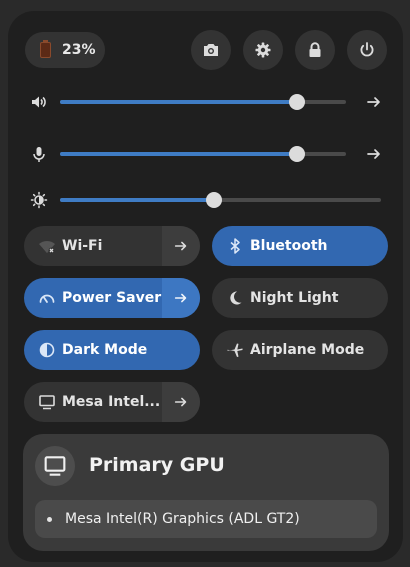 This screenshot has height=567, width=410. I want to click on lock-icon, so click(315, 49).